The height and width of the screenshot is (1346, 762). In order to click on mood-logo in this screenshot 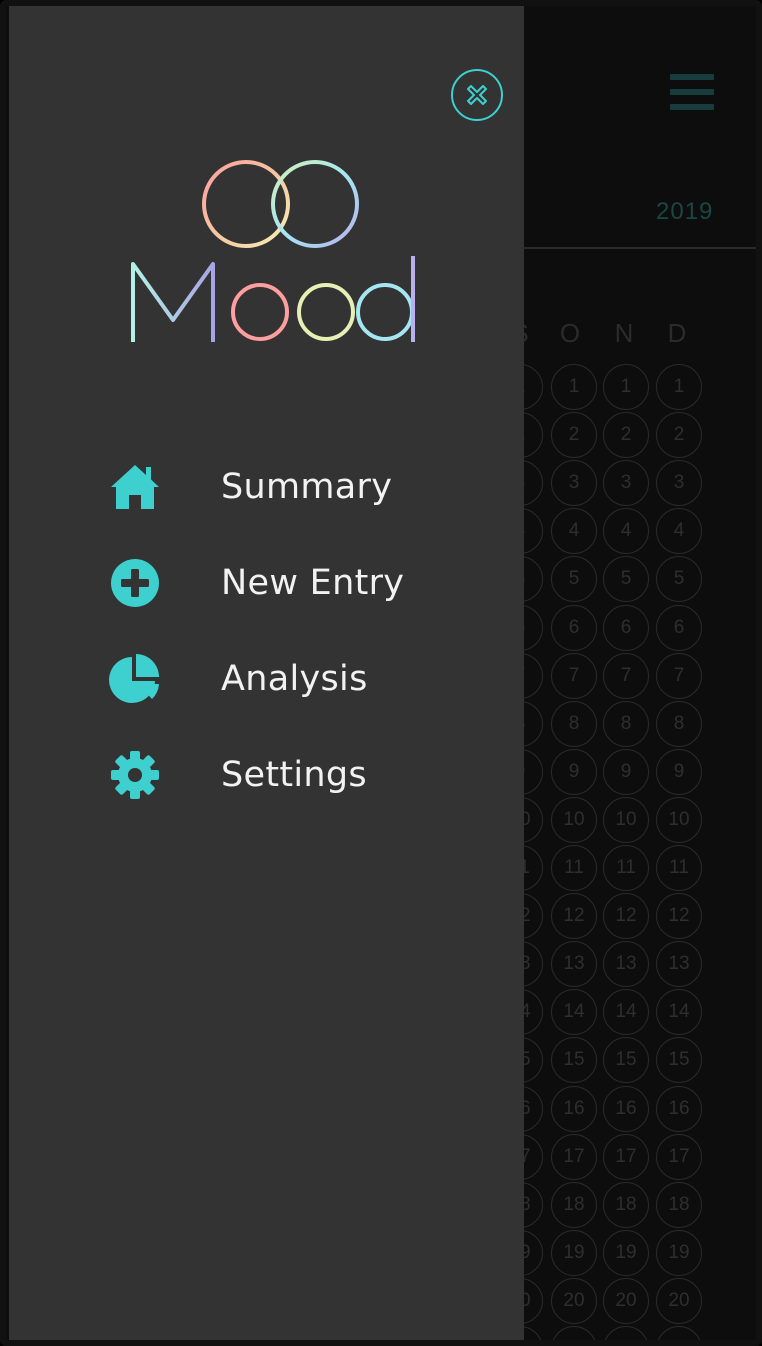, I will do `click(267, 252)`.